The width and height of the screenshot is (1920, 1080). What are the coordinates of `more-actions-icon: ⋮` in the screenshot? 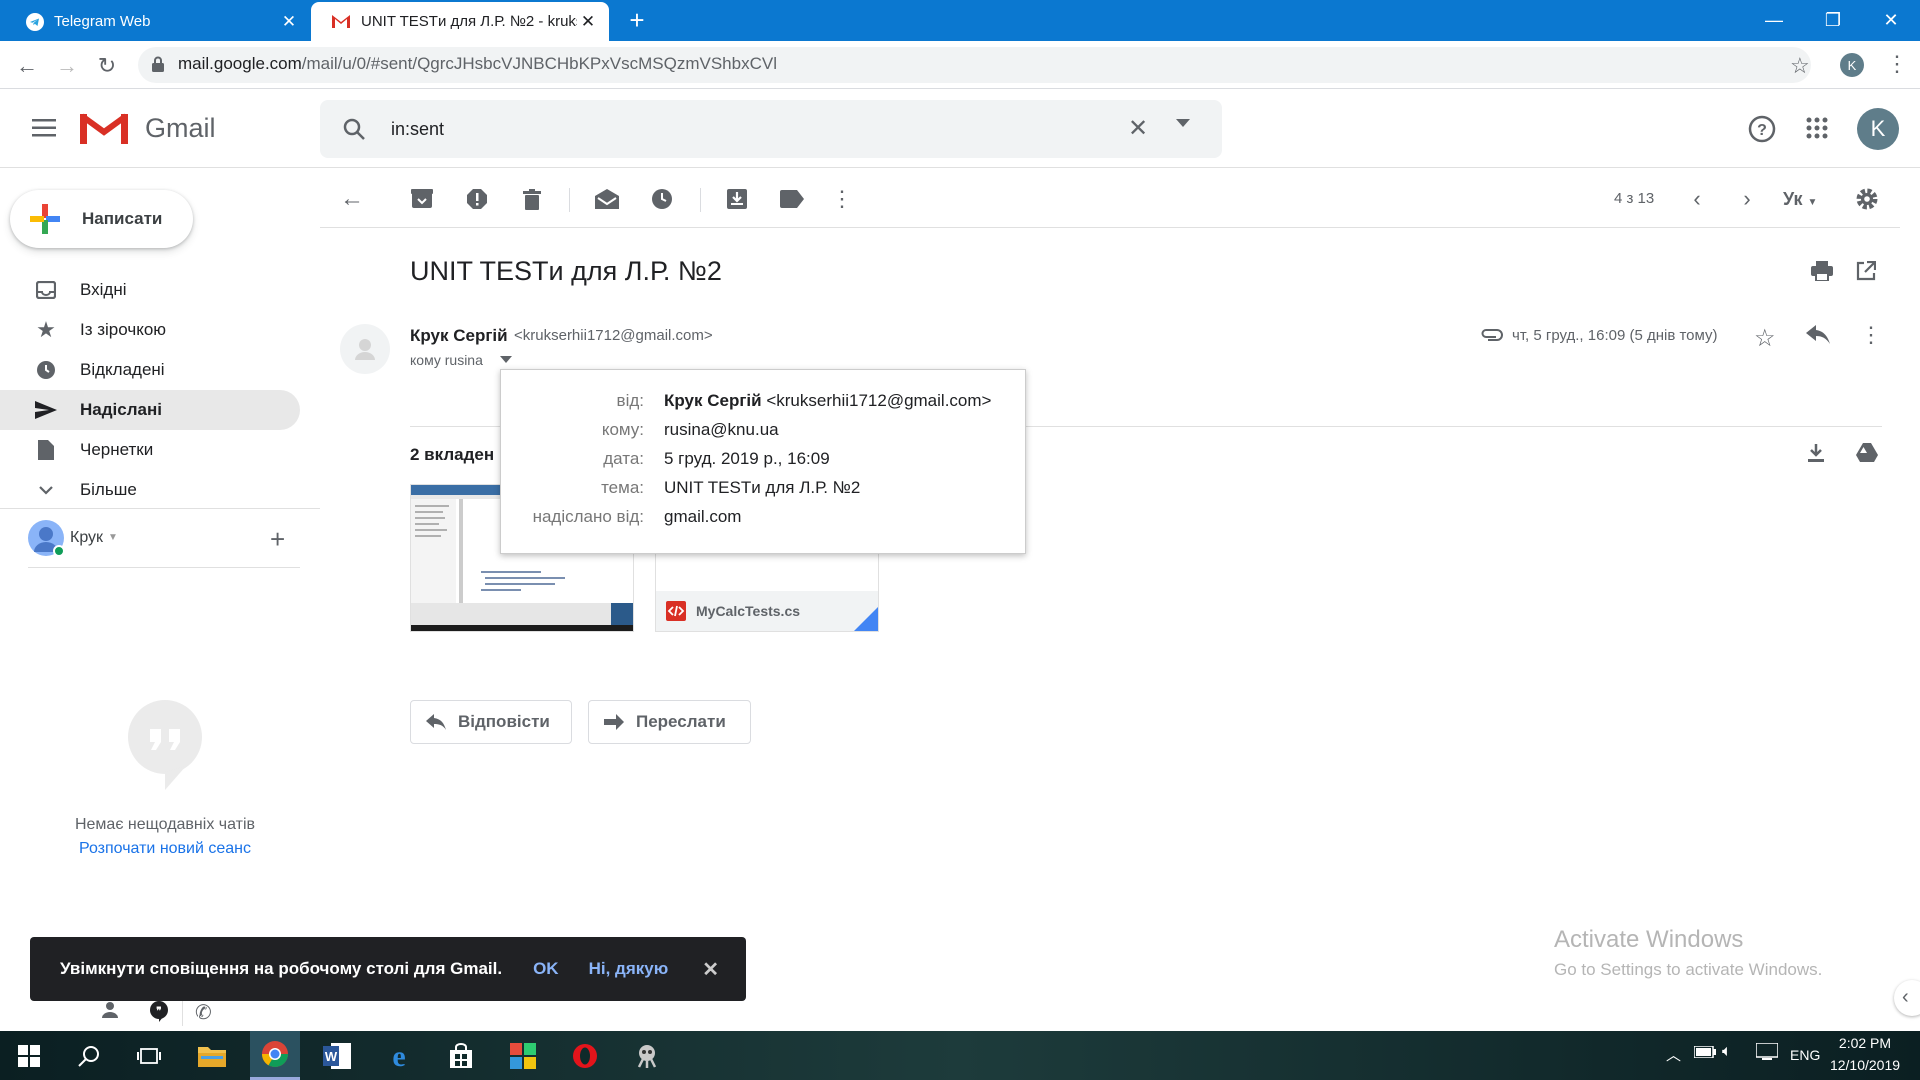 It's located at (842, 199).